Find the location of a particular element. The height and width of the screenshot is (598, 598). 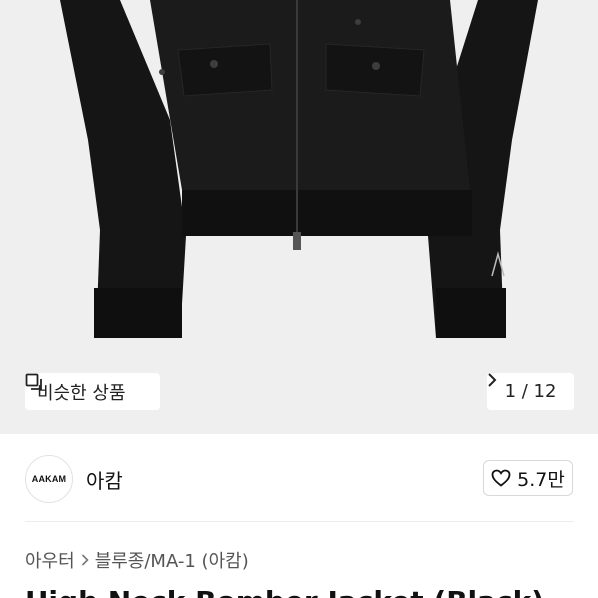

seller-name: 아캄 is located at coordinates (104, 479).